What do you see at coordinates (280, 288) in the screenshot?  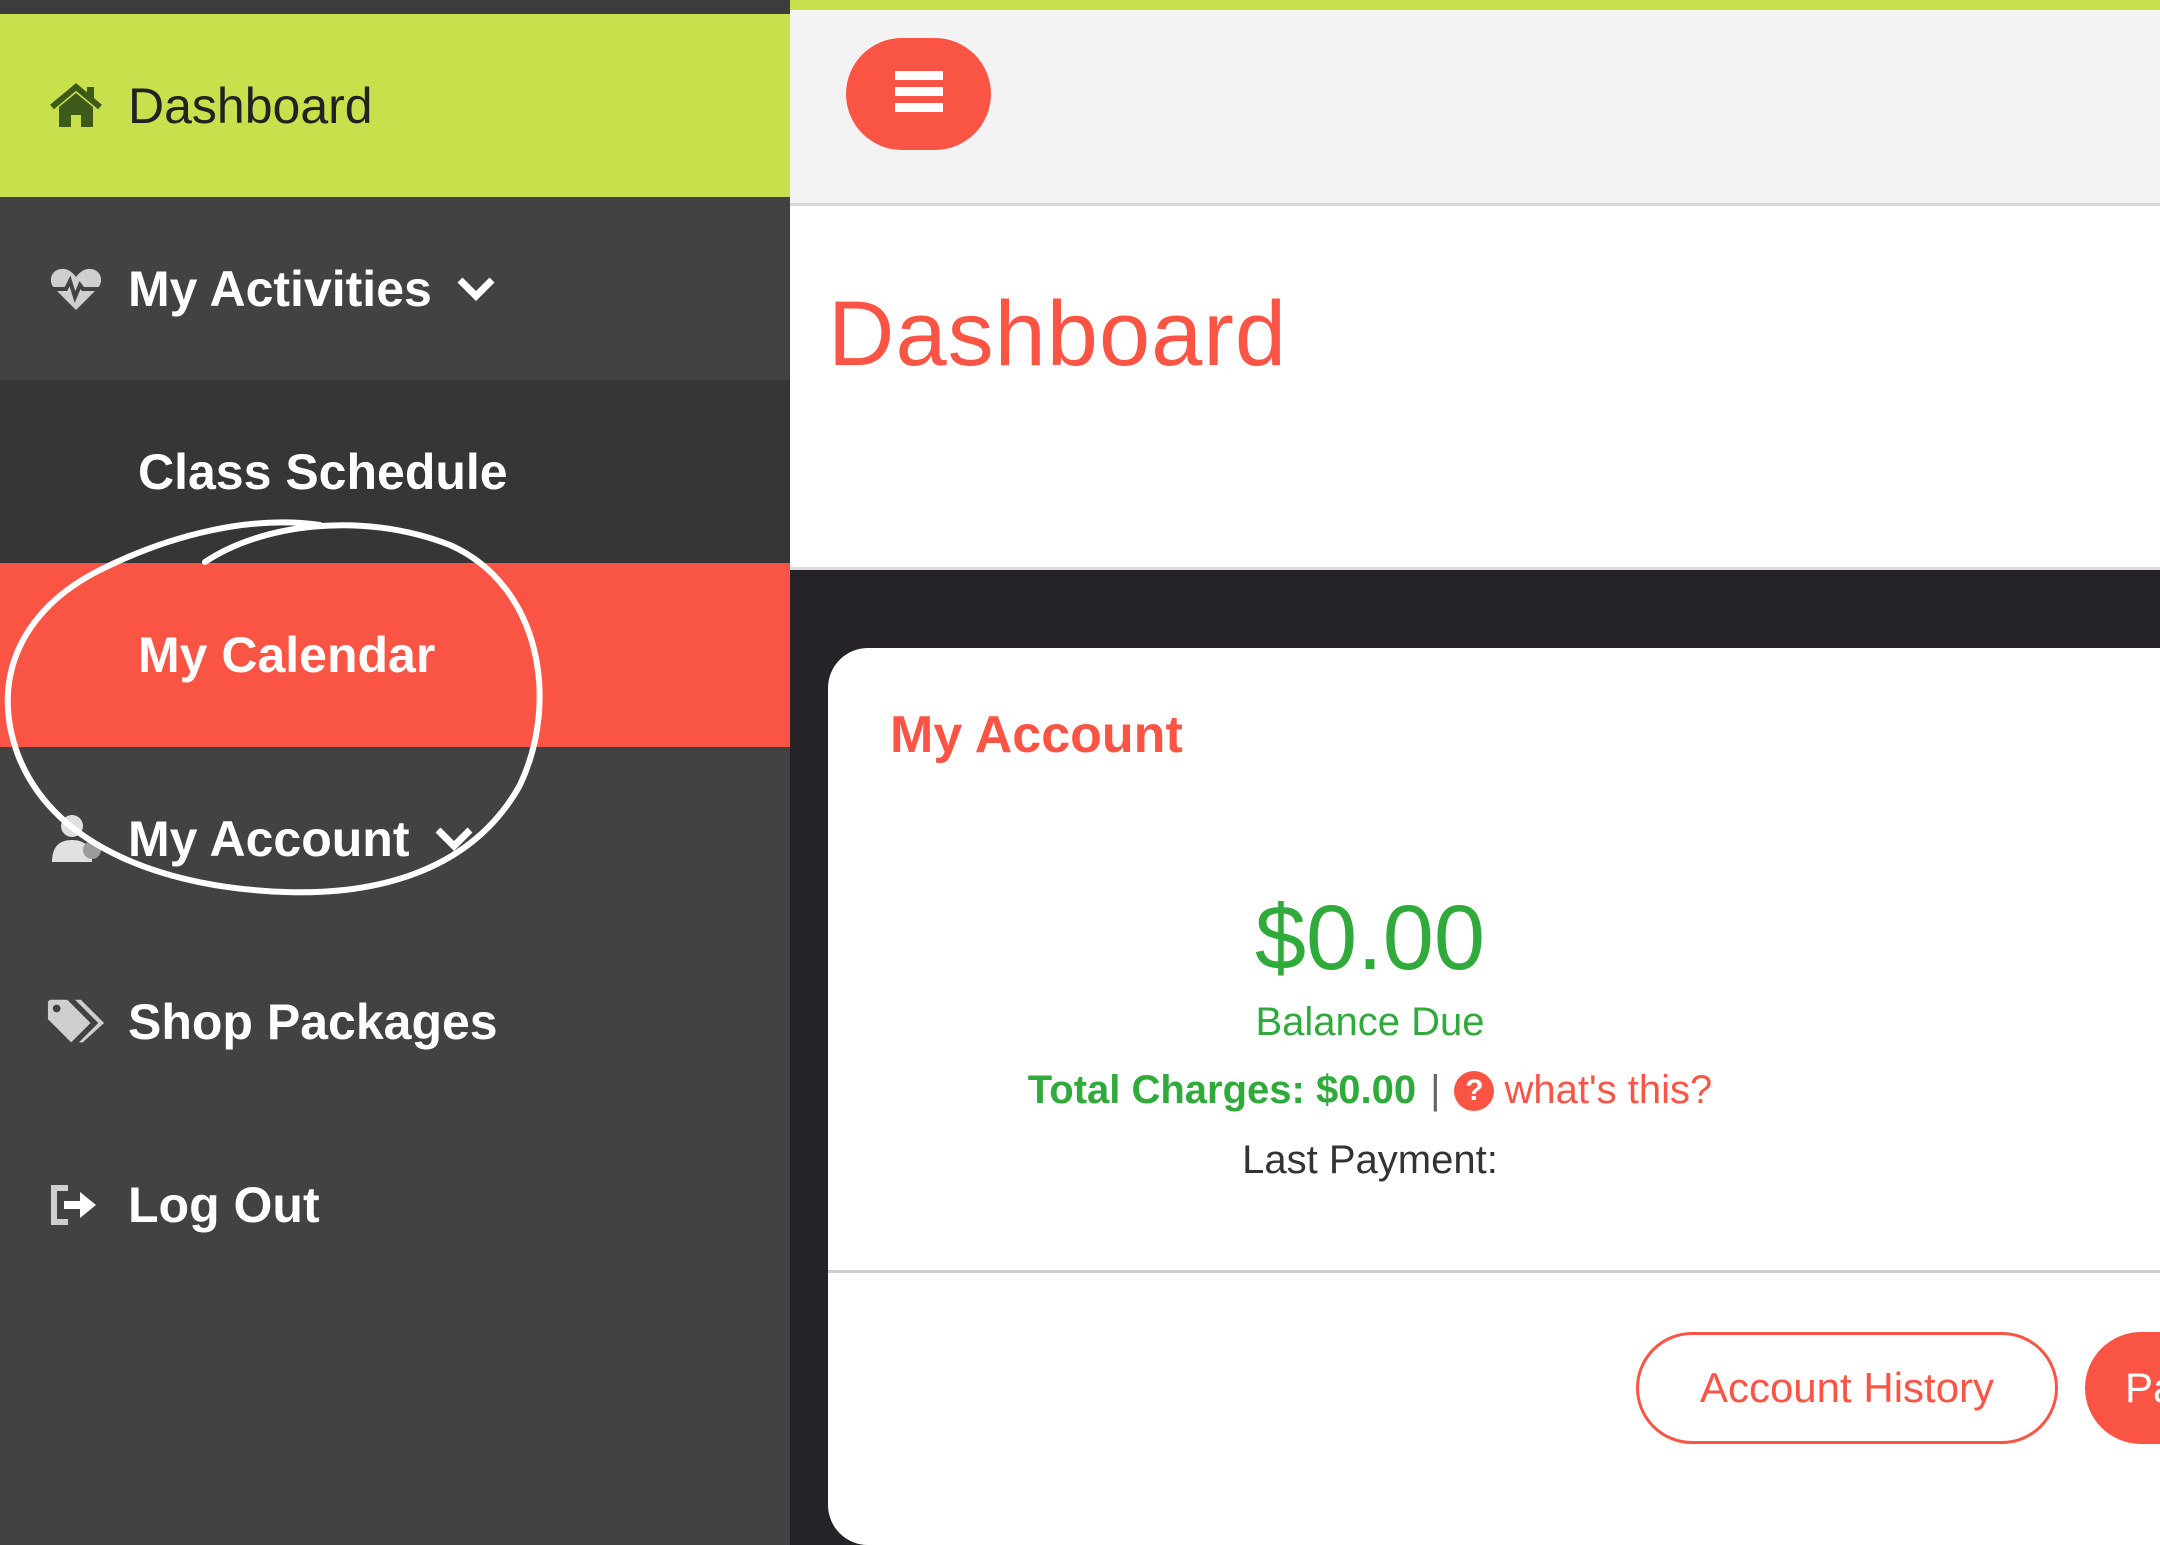 I see `sidebar-item-label: My Activities` at bounding box center [280, 288].